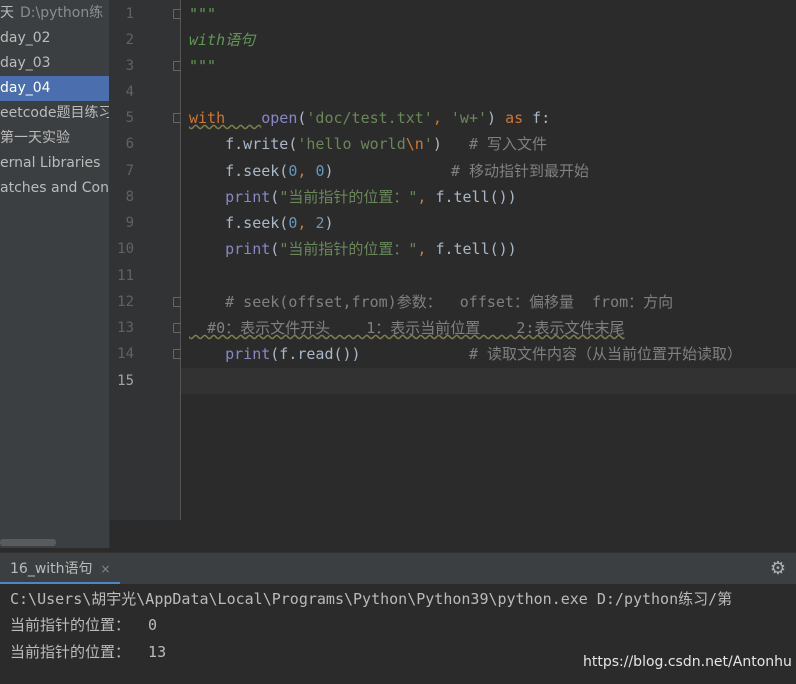  Describe the element at coordinates (389, 171) in the screenshot. I see `code-line: f.seek(0, 0) # 移动指针到最开始` at that location.